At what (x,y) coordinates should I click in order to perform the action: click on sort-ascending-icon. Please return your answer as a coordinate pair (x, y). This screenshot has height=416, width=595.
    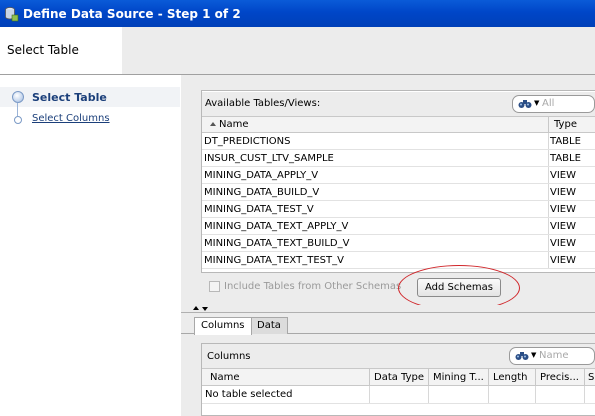
    Looking at the image, I should click on (213, 124).